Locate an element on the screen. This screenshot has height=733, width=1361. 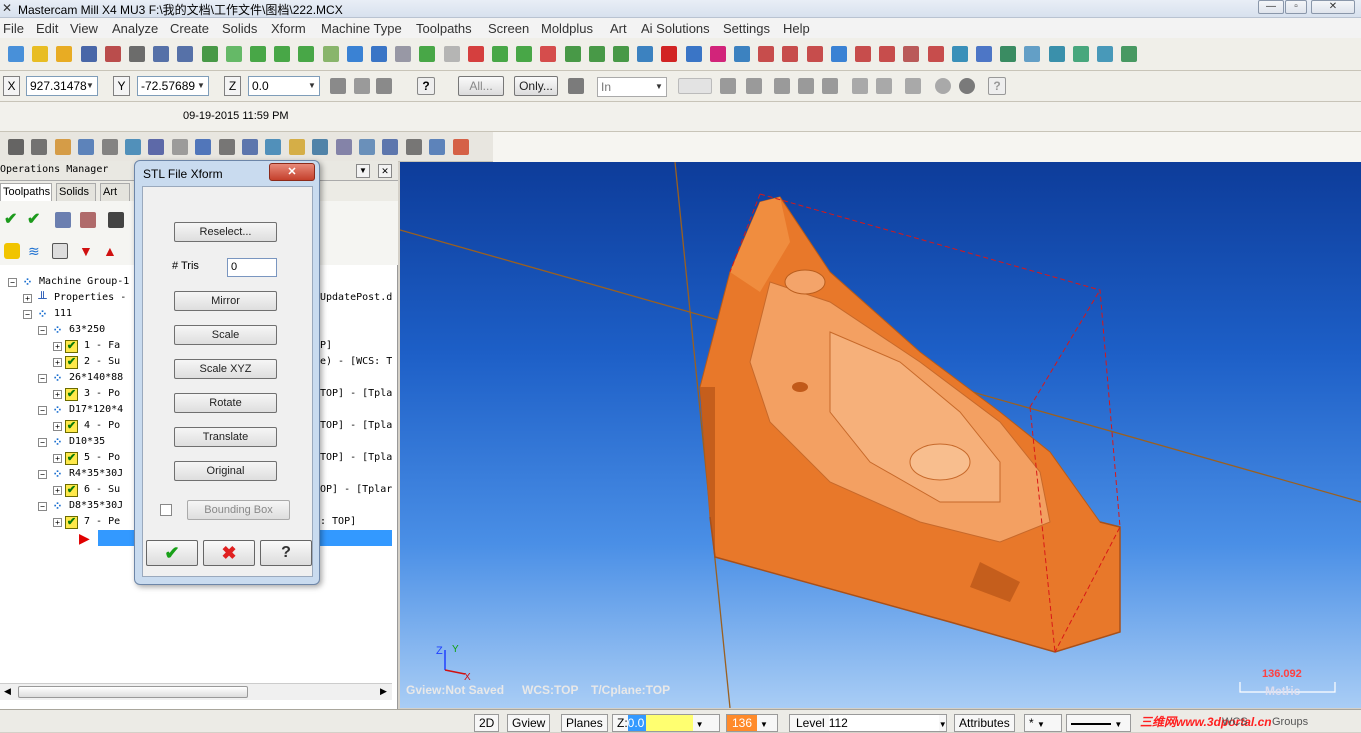
menu-file: File is located at coordinates (13, 28).